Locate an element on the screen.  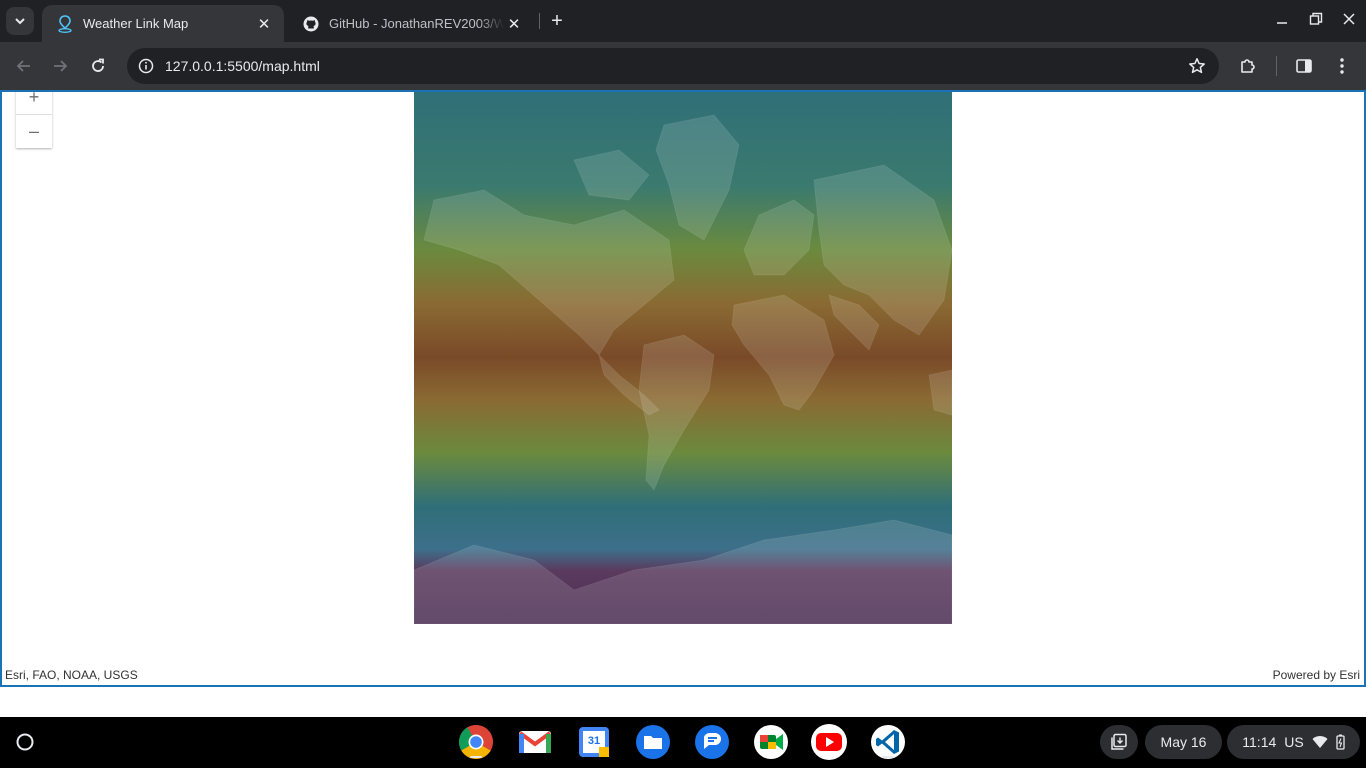
zoom-out-button: – is located at coordinates (34, 131).